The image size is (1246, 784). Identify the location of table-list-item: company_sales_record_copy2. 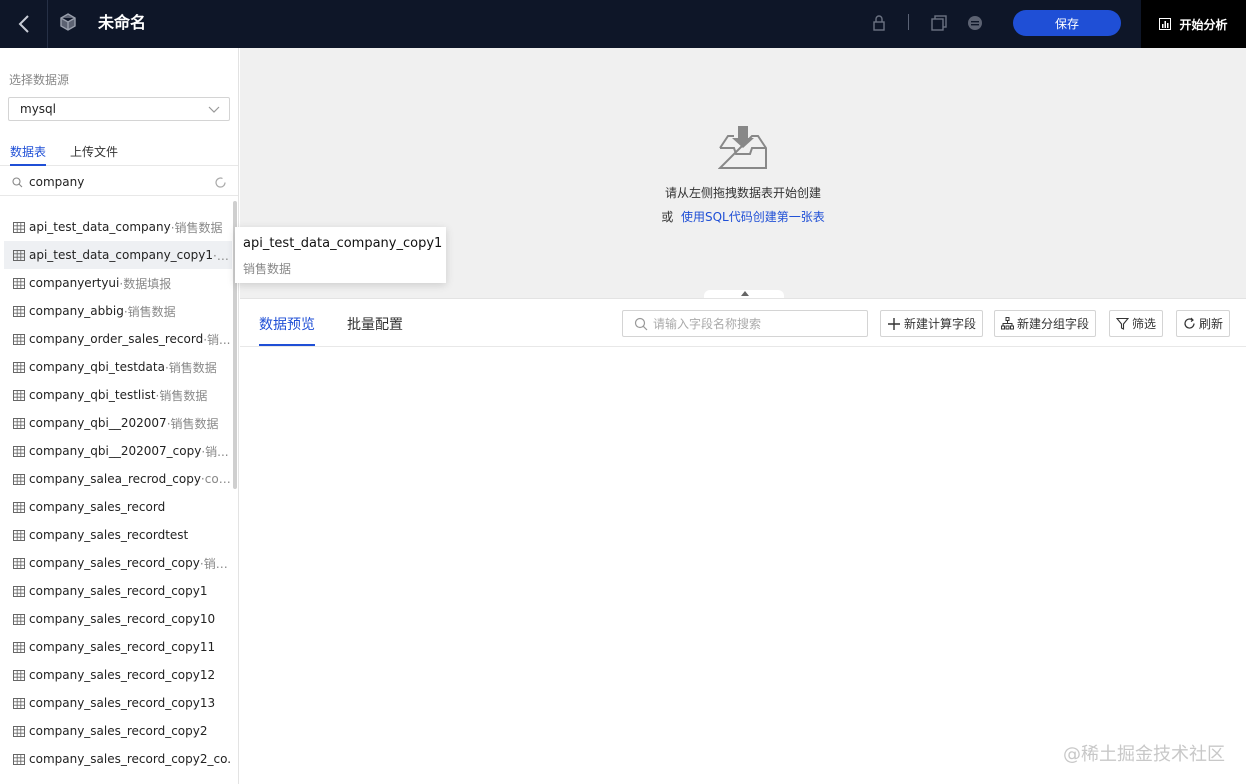
(118, 731).